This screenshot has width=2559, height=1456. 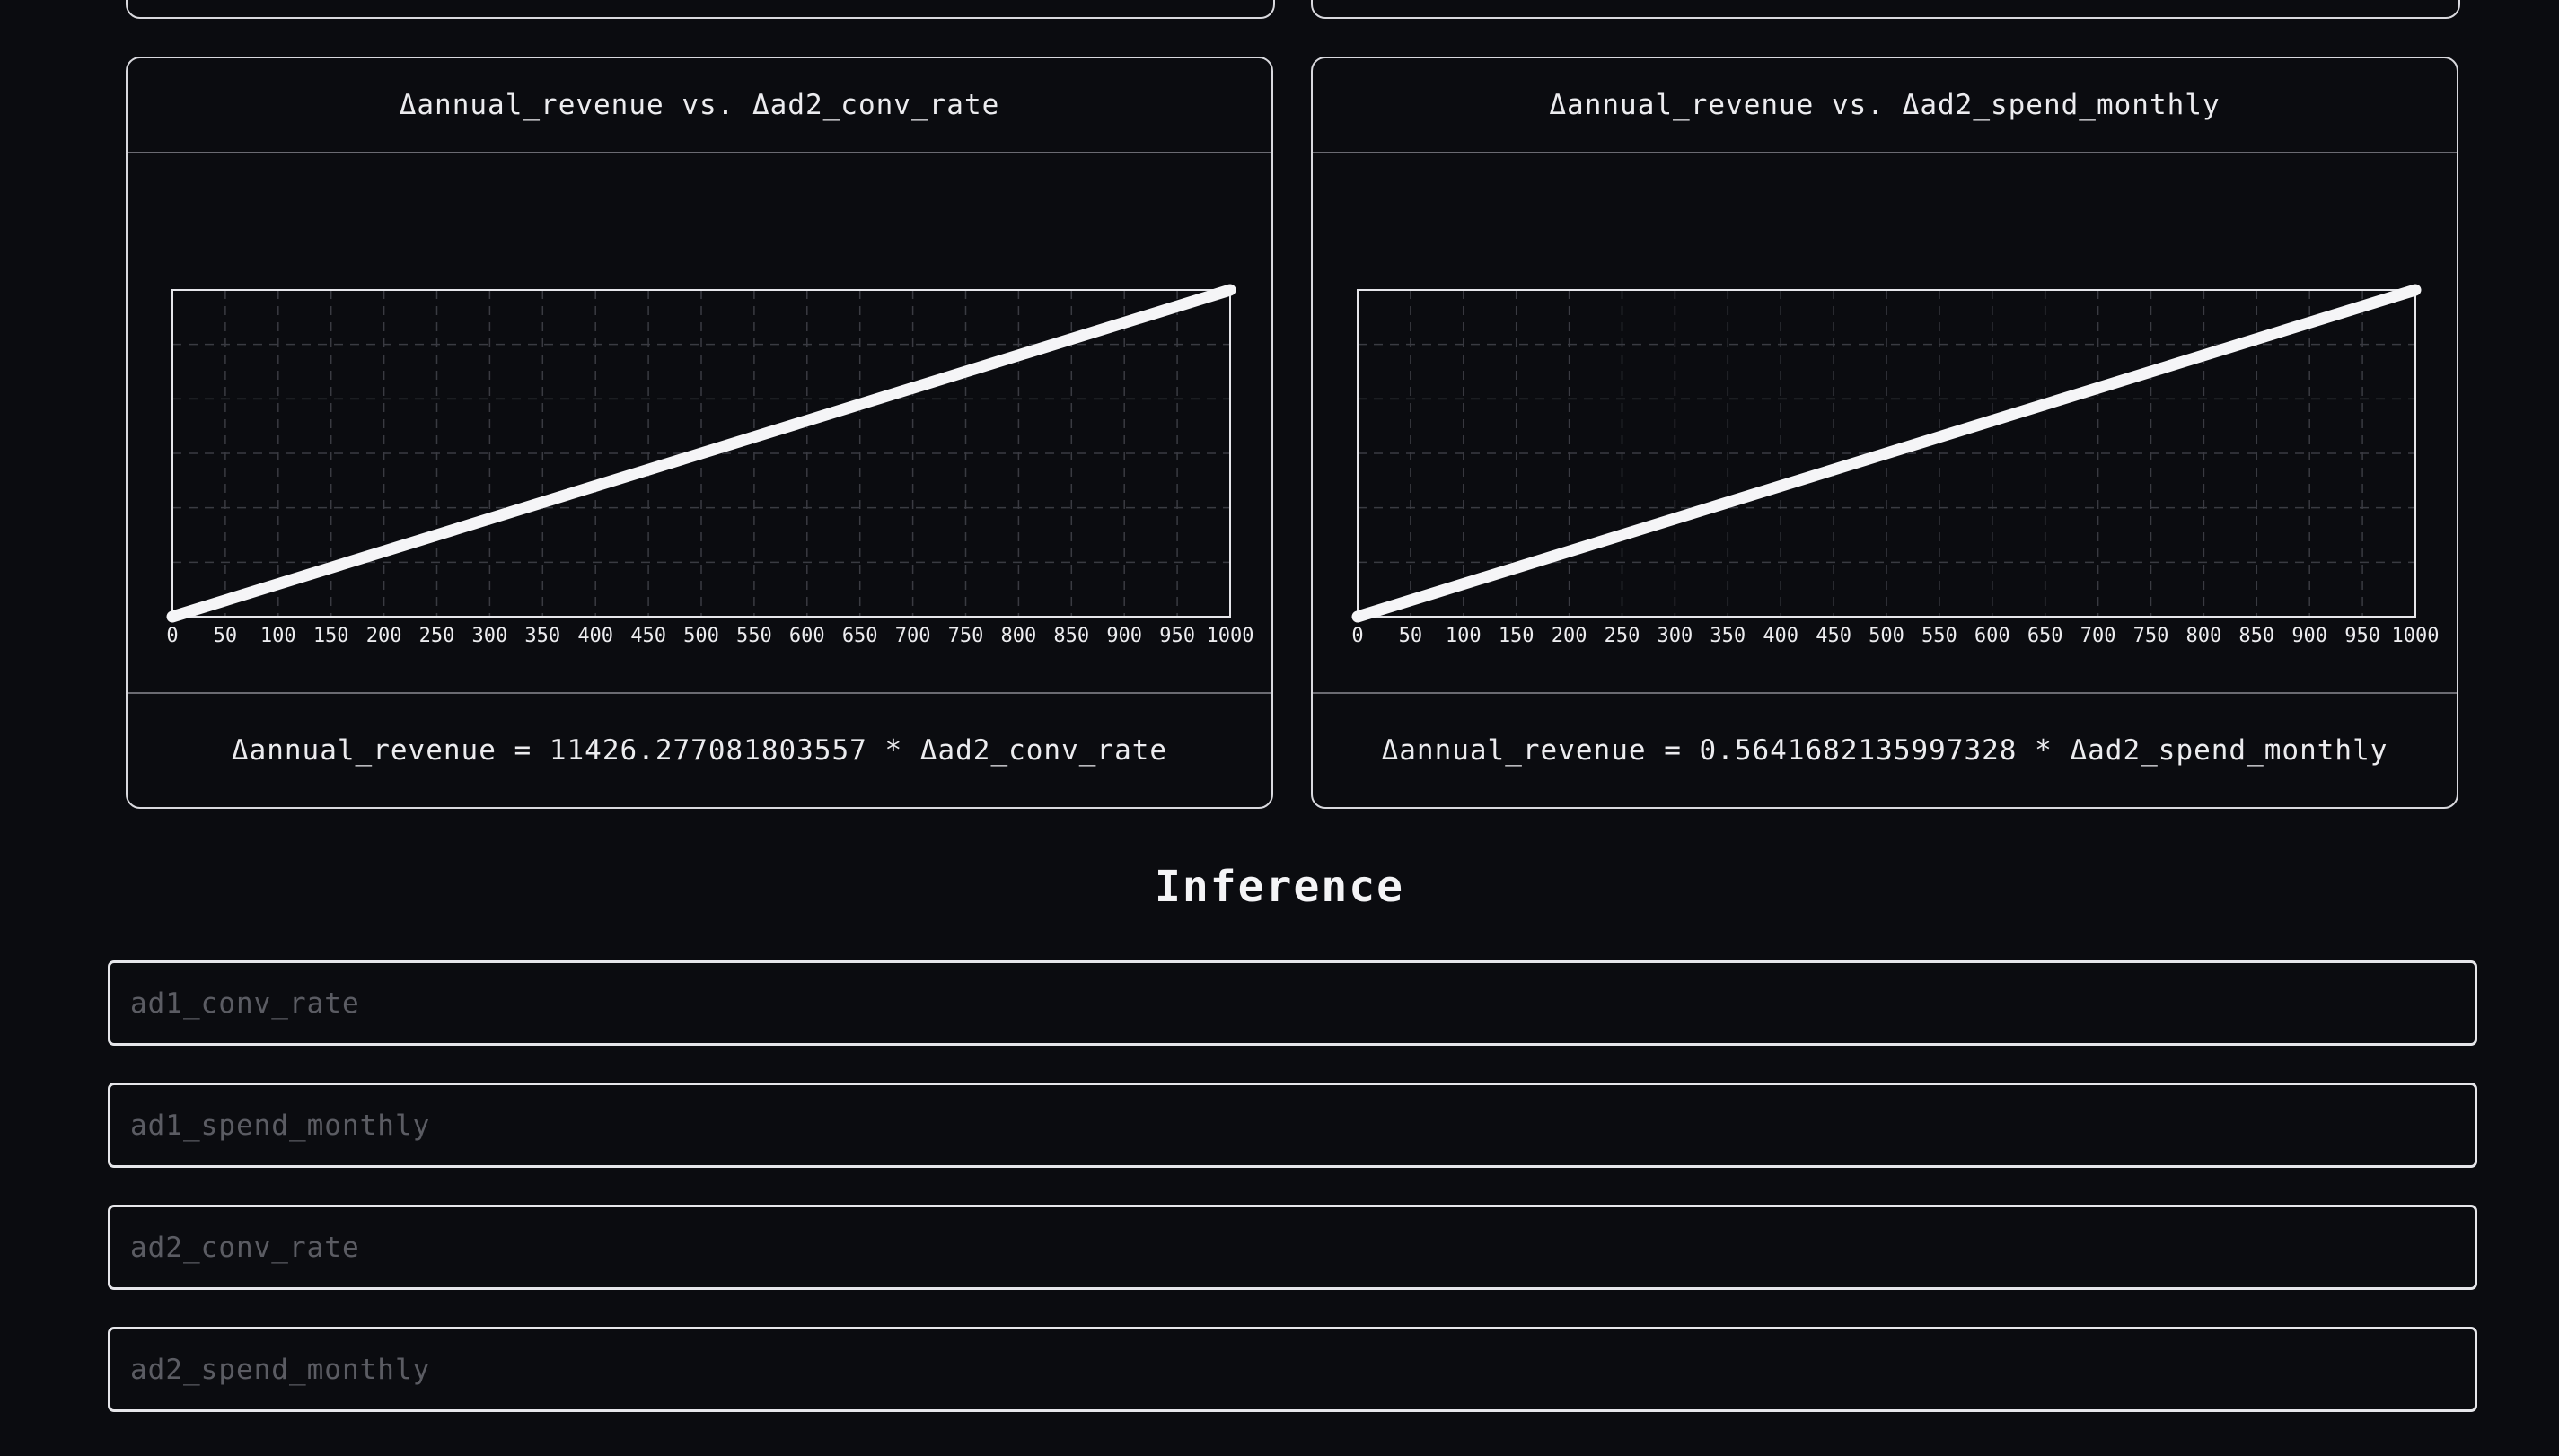 I want to click on previous-card-left, so click(x=701, y=9).